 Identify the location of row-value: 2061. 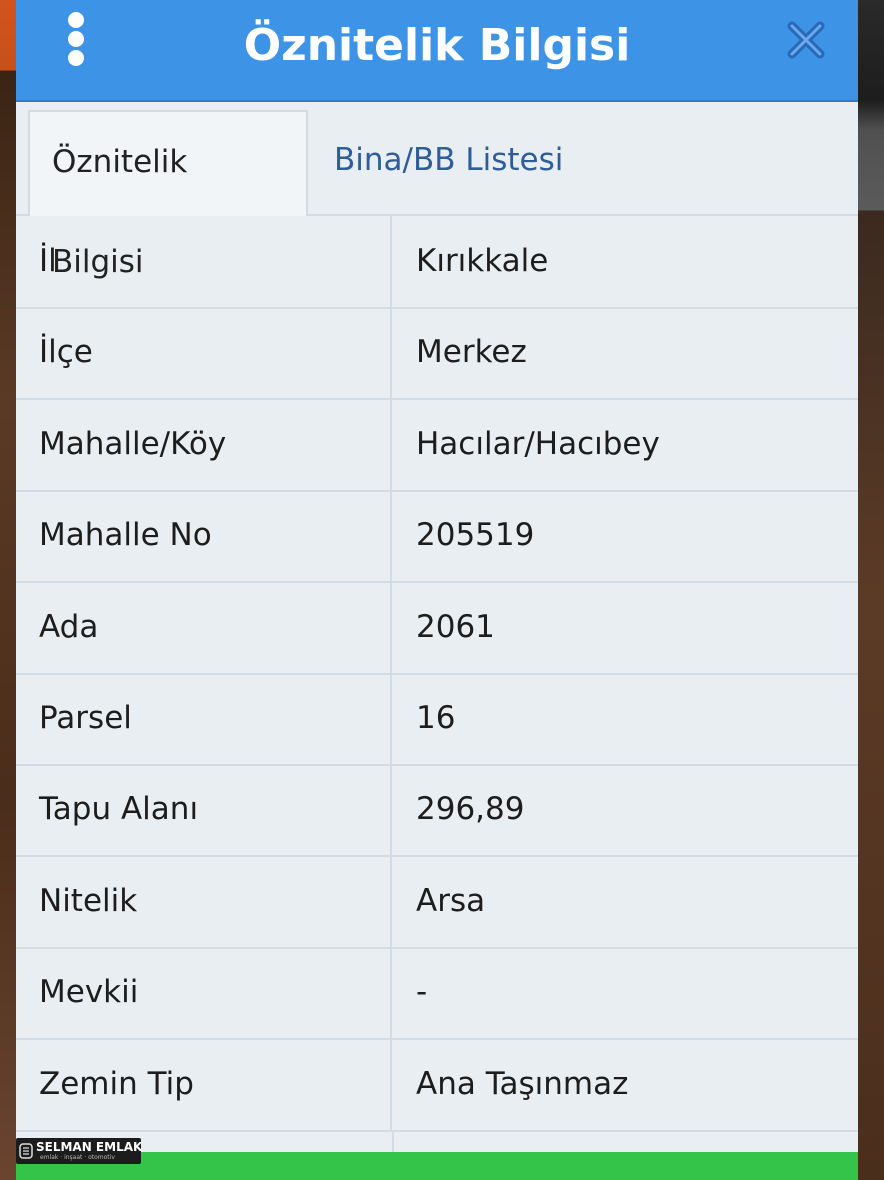
(455, 626).